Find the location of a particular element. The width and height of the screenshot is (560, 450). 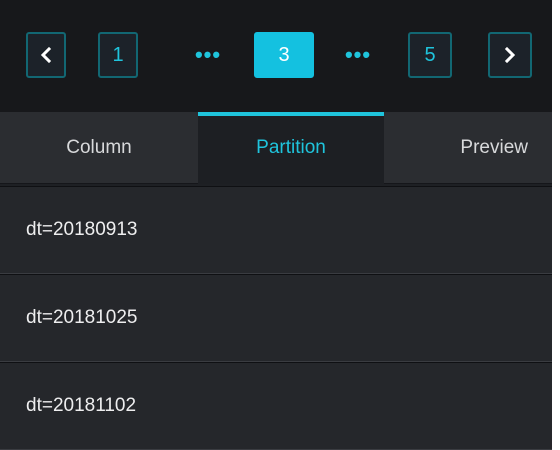

page-3-label: 3 is located at coordinates (284, 54).